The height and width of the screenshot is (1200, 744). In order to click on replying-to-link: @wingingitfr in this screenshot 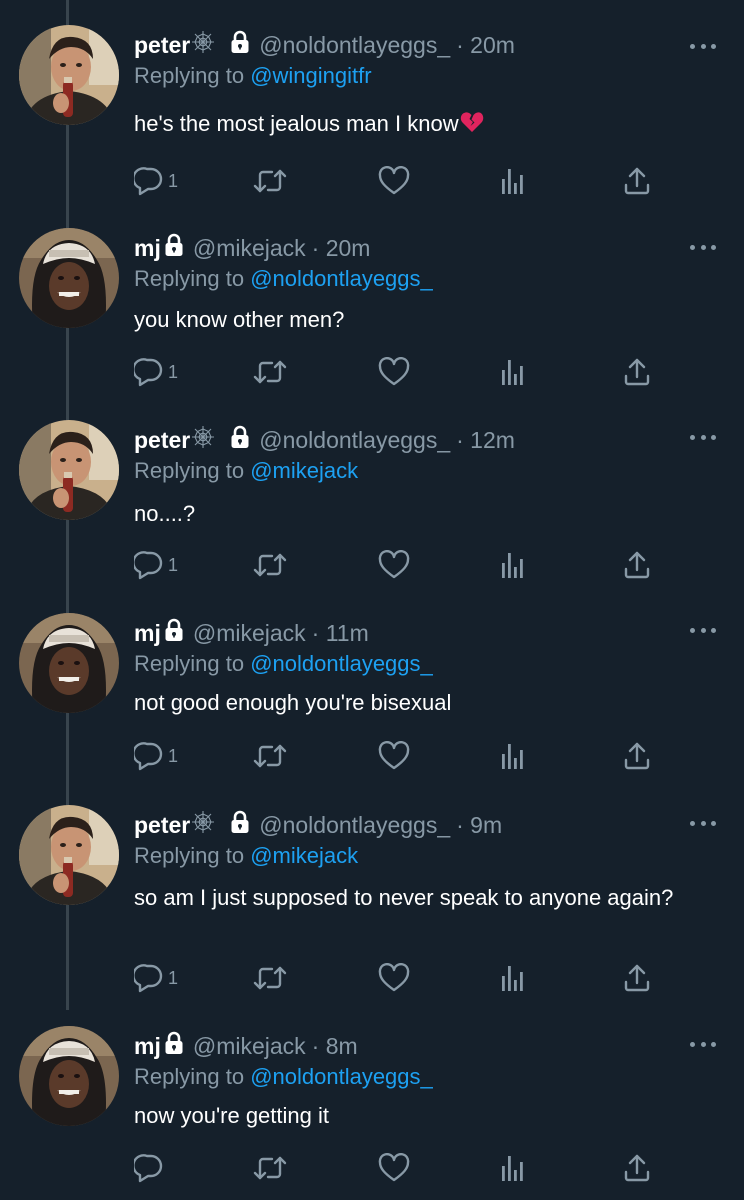, I will do `click(310, 75)`.